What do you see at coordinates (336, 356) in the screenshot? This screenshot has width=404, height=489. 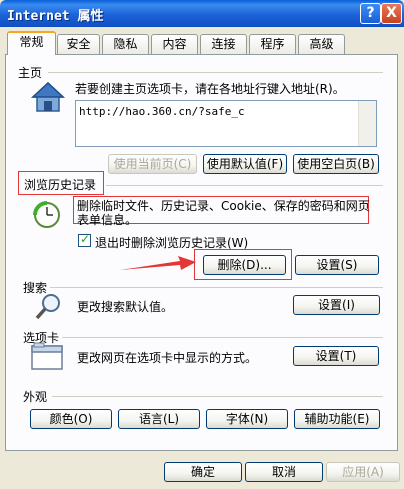 I see `tabs-settings-button: 设置(T)` at bounding box center [336, 356].